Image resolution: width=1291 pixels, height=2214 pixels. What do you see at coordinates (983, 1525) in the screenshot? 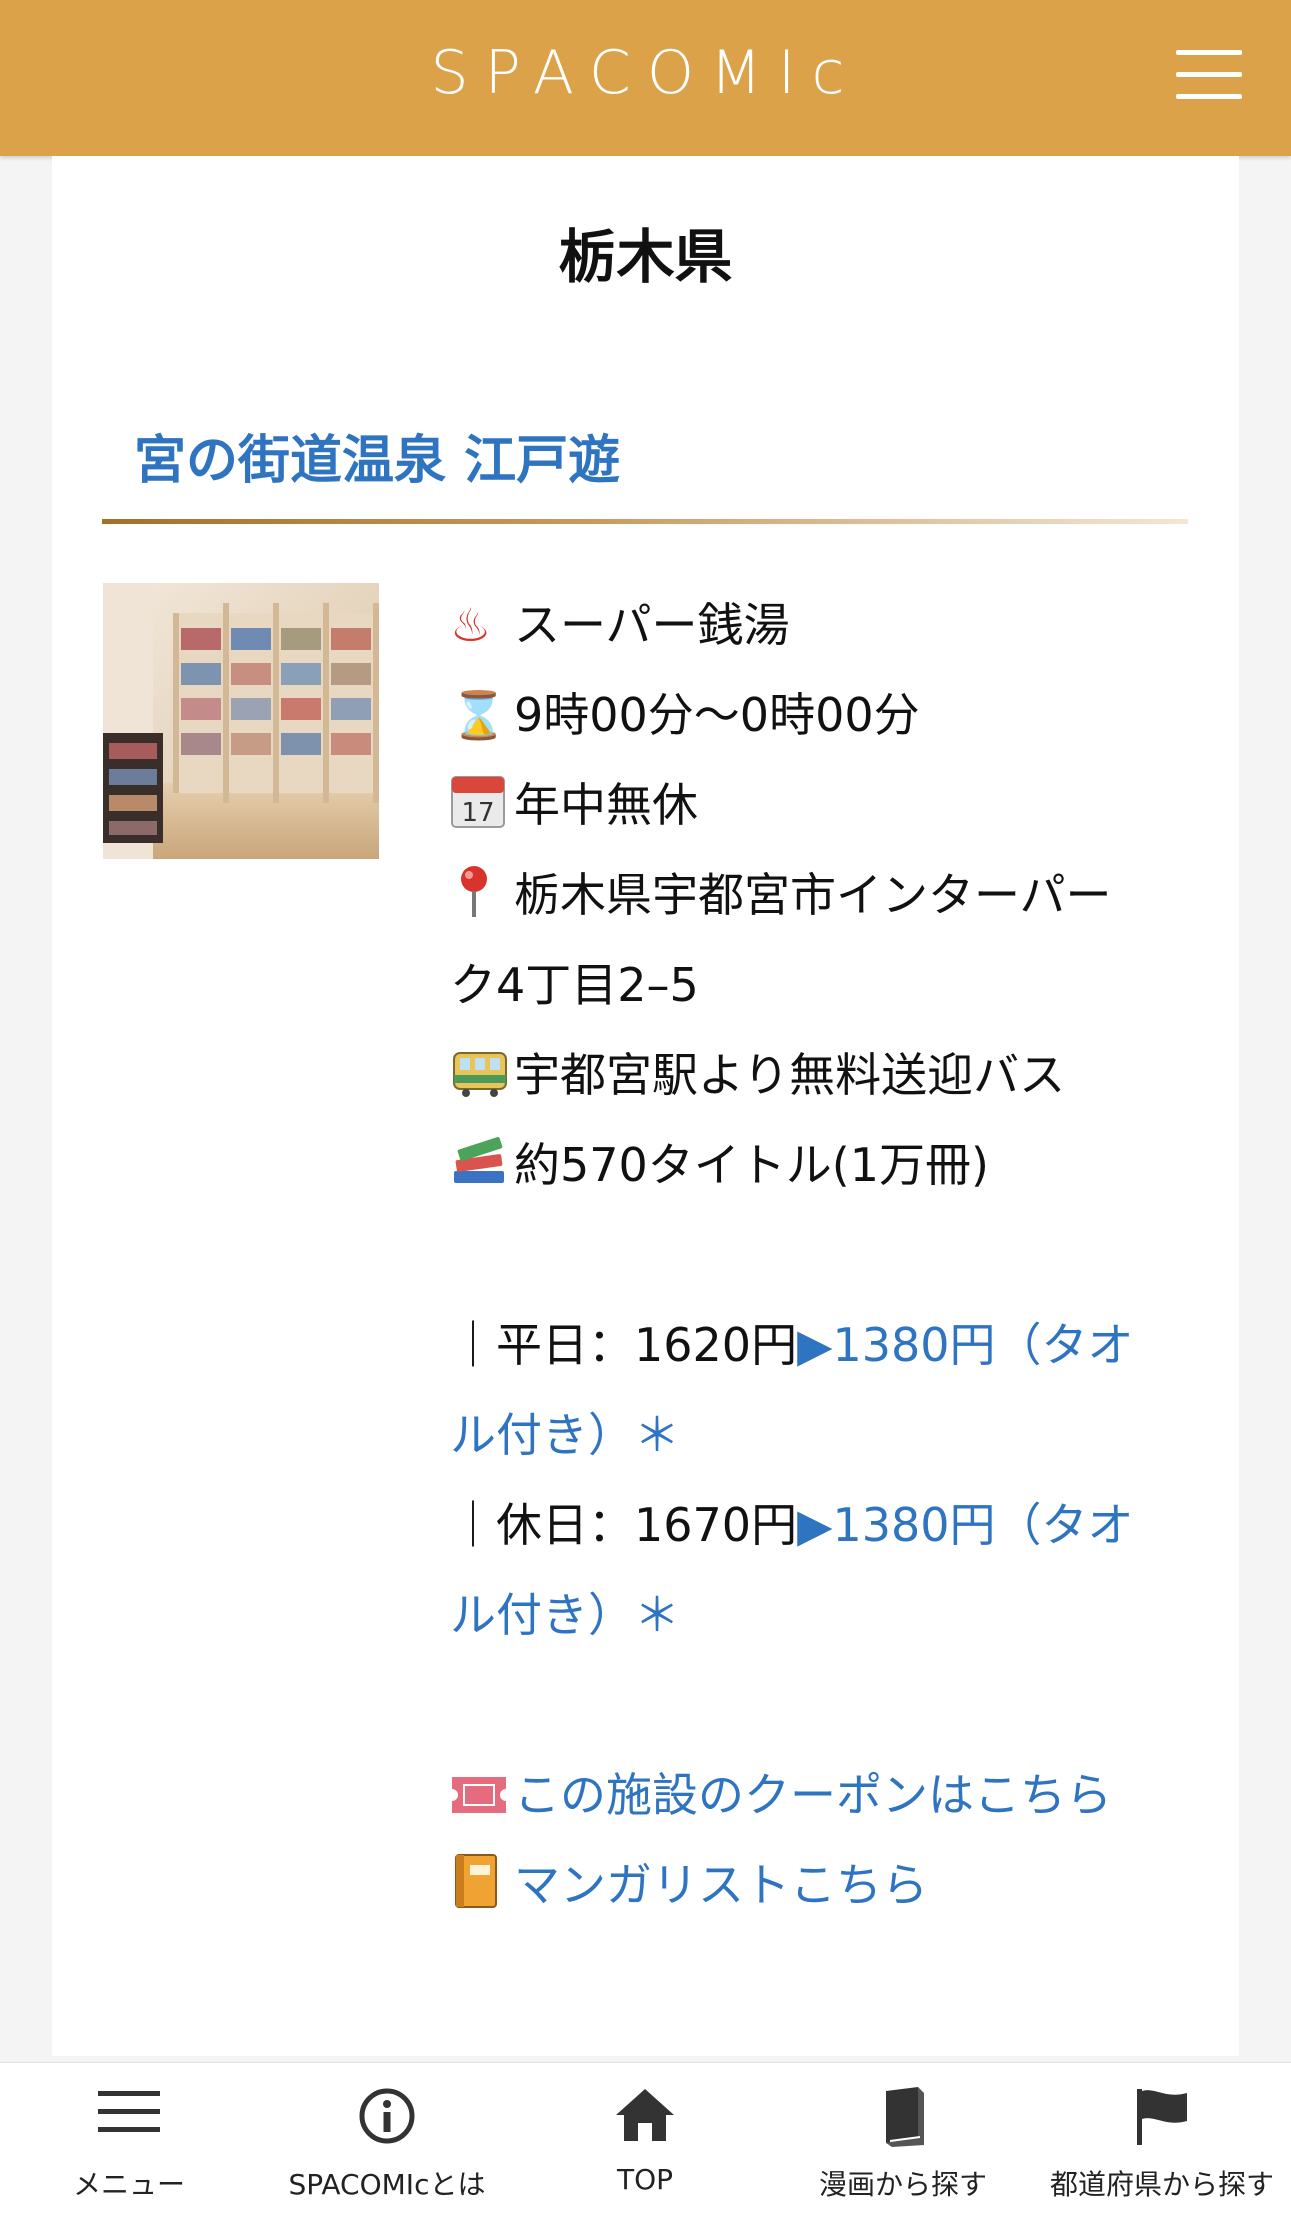
I see `holiday-discount-price: 1380円（タオ` at bounding box center [983, 1525].